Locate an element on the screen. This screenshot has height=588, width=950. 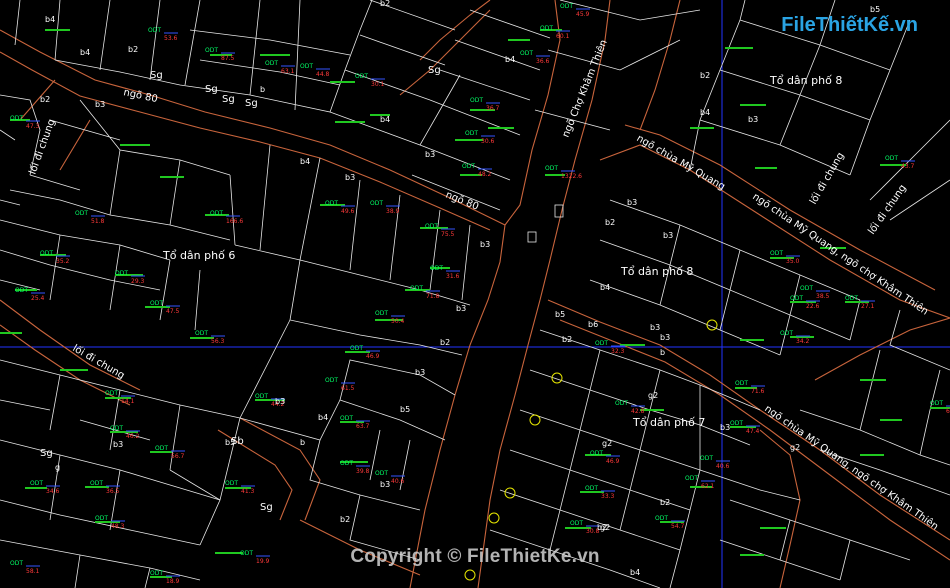
parcel-area: 63.7 is located at coordinates (363, 426).